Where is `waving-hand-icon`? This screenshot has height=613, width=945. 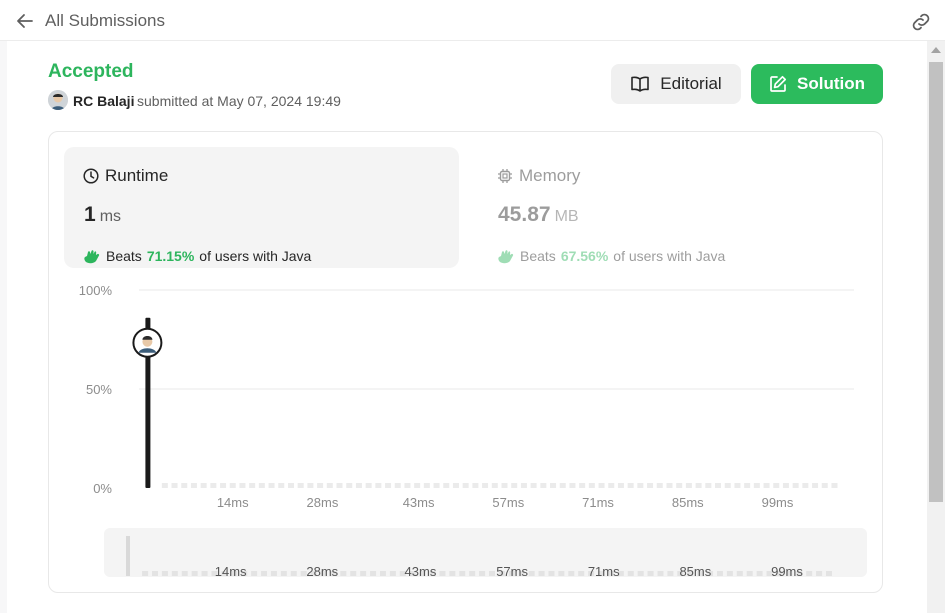 waving-hand-icon is located at coordinates (92, 257).